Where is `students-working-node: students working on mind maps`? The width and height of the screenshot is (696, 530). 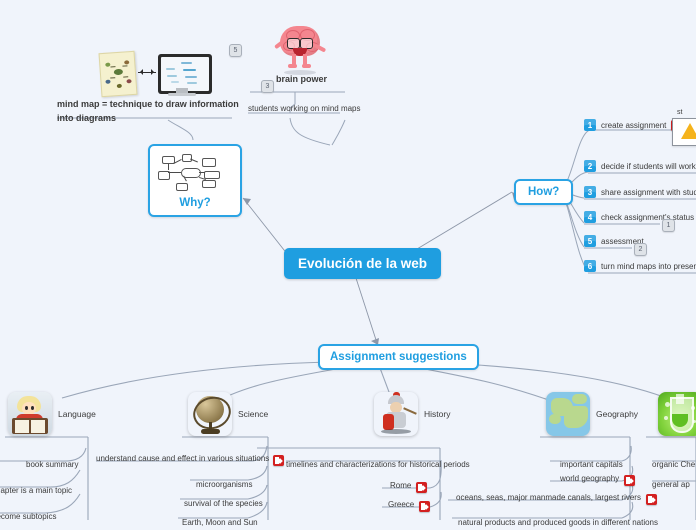
students-working-node: students working on mind maps is located at coordinates (304, 110).